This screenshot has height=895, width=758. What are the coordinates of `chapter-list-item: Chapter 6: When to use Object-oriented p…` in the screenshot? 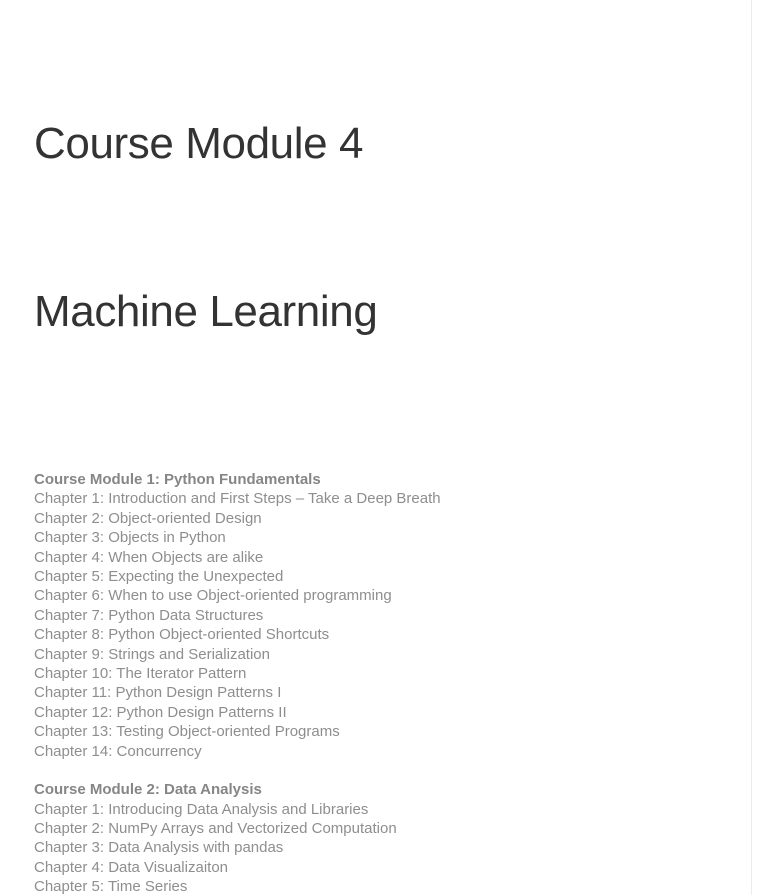 It's located at (213, 596).